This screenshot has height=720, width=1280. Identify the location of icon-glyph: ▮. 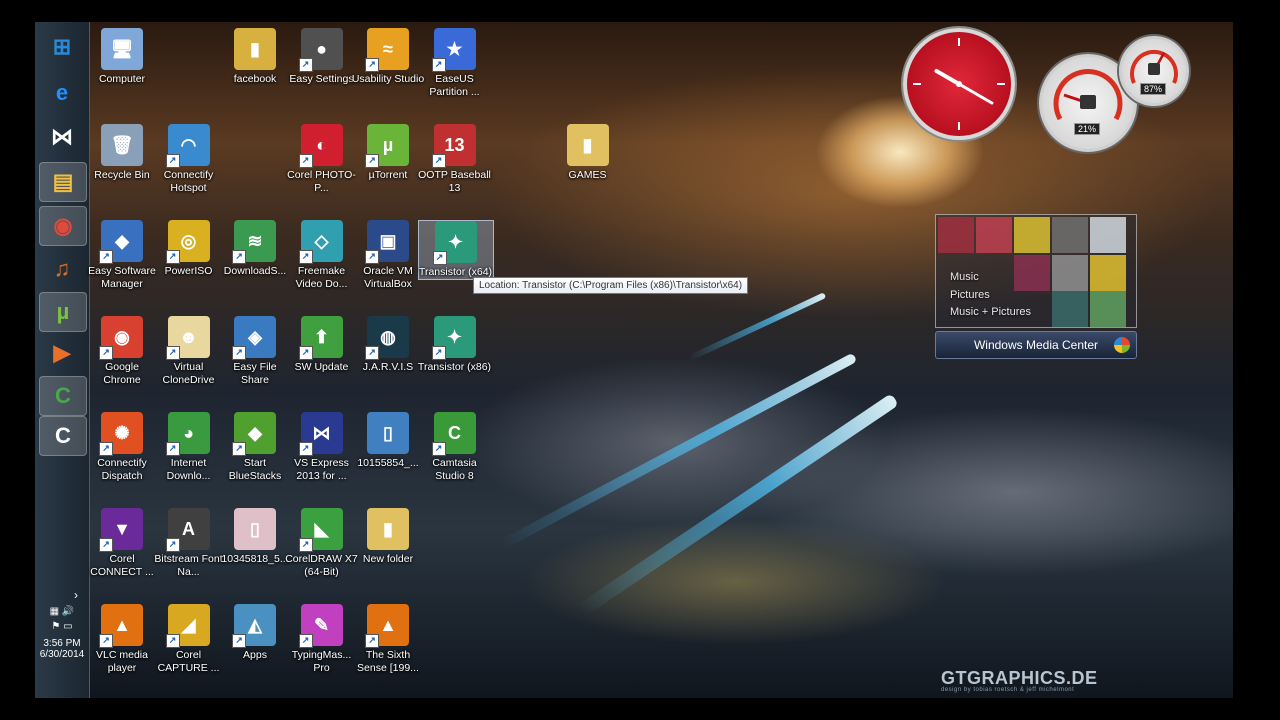
(255, 48).